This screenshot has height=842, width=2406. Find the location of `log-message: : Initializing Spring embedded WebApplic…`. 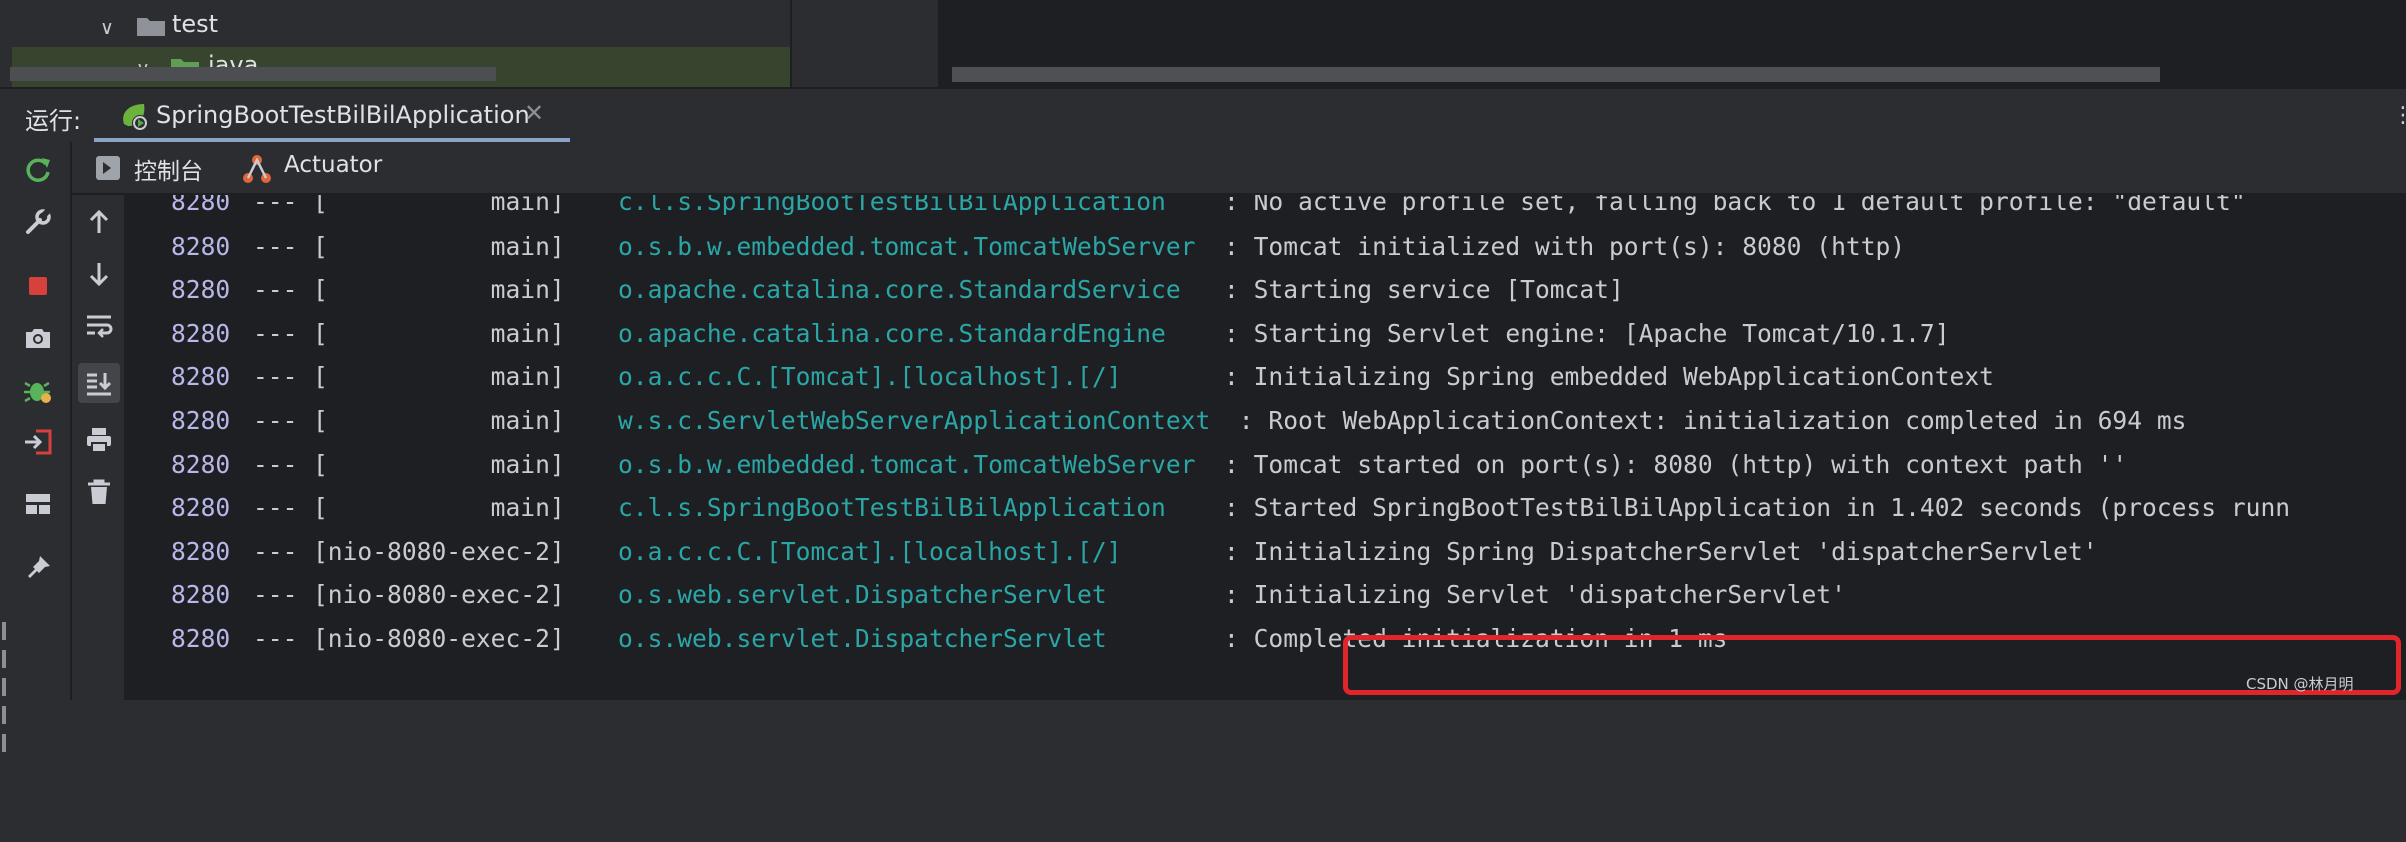

log-message: : Initializing Spring embedded WebApplic… is located at coordinates (1609, 376).